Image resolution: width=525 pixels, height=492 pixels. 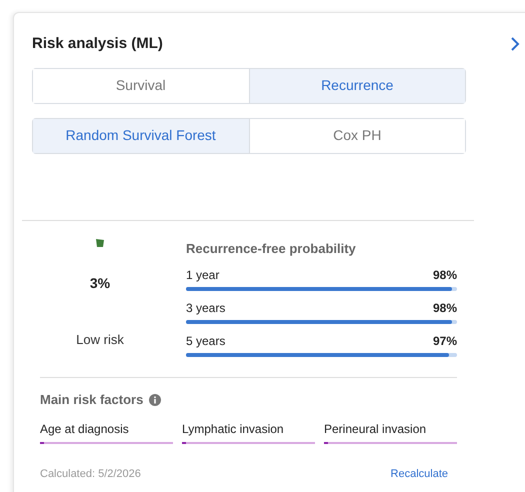 I want to click on section-heading: Recurrence-free probability, so click(x=271, y=249).